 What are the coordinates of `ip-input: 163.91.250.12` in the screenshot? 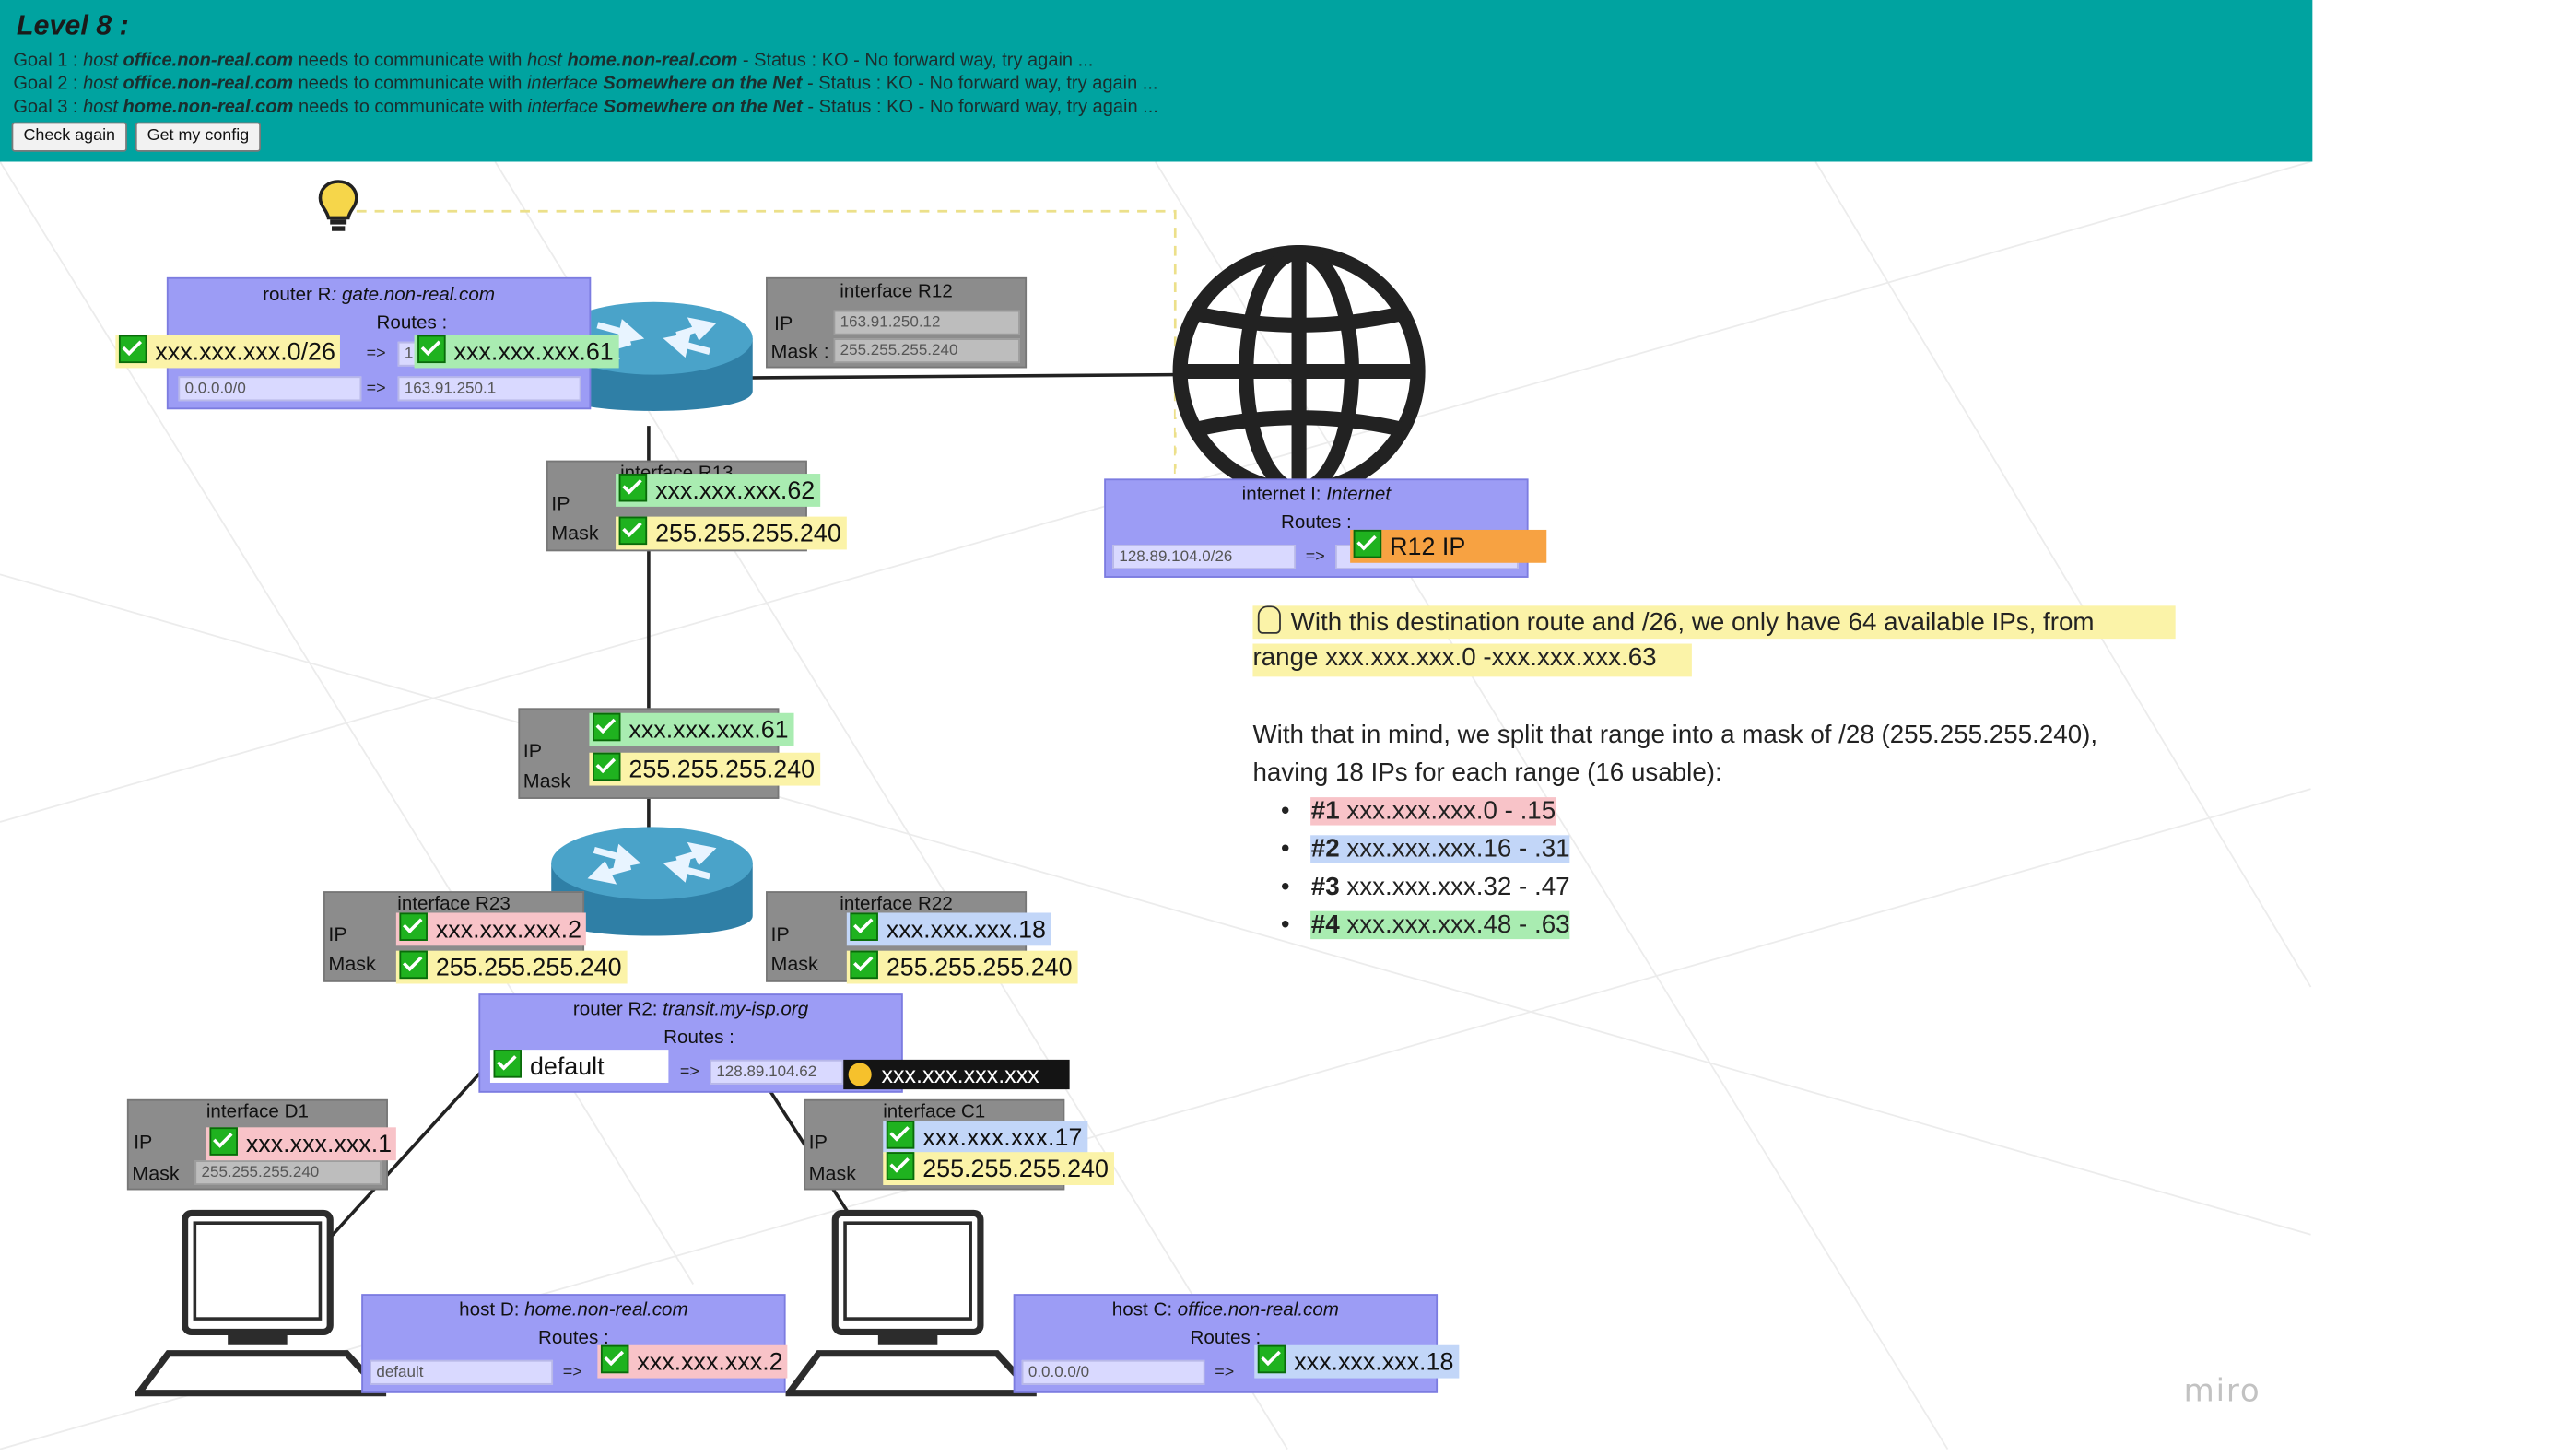 It's located at (927, 322).